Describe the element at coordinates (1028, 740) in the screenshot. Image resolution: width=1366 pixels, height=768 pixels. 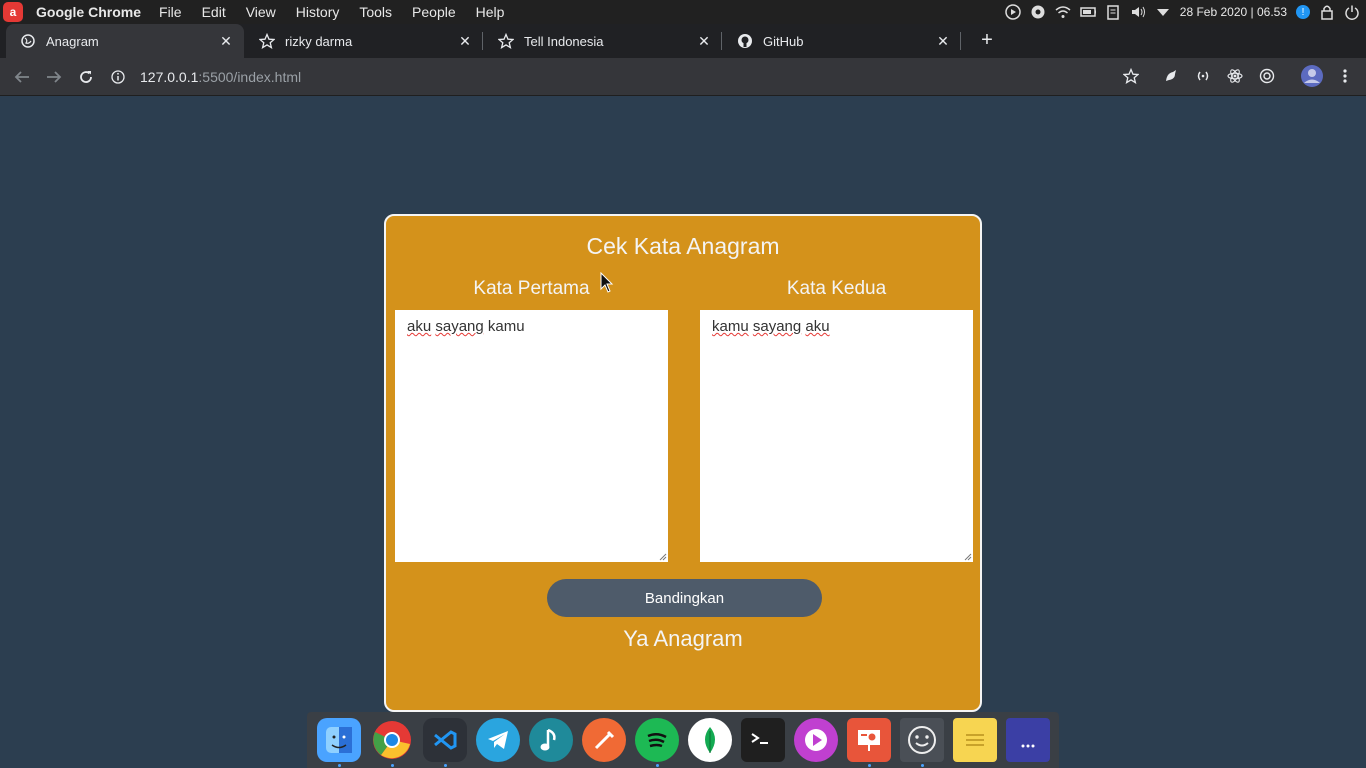
I see `launcher-icon` at that location.